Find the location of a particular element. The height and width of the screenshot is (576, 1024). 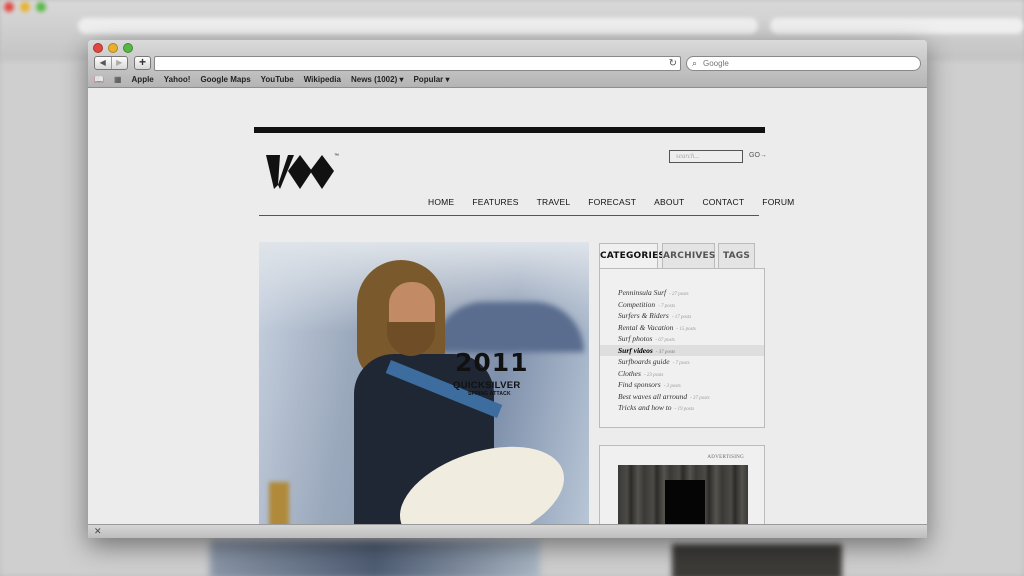

close-window-button is located at coordinates (98, 48).